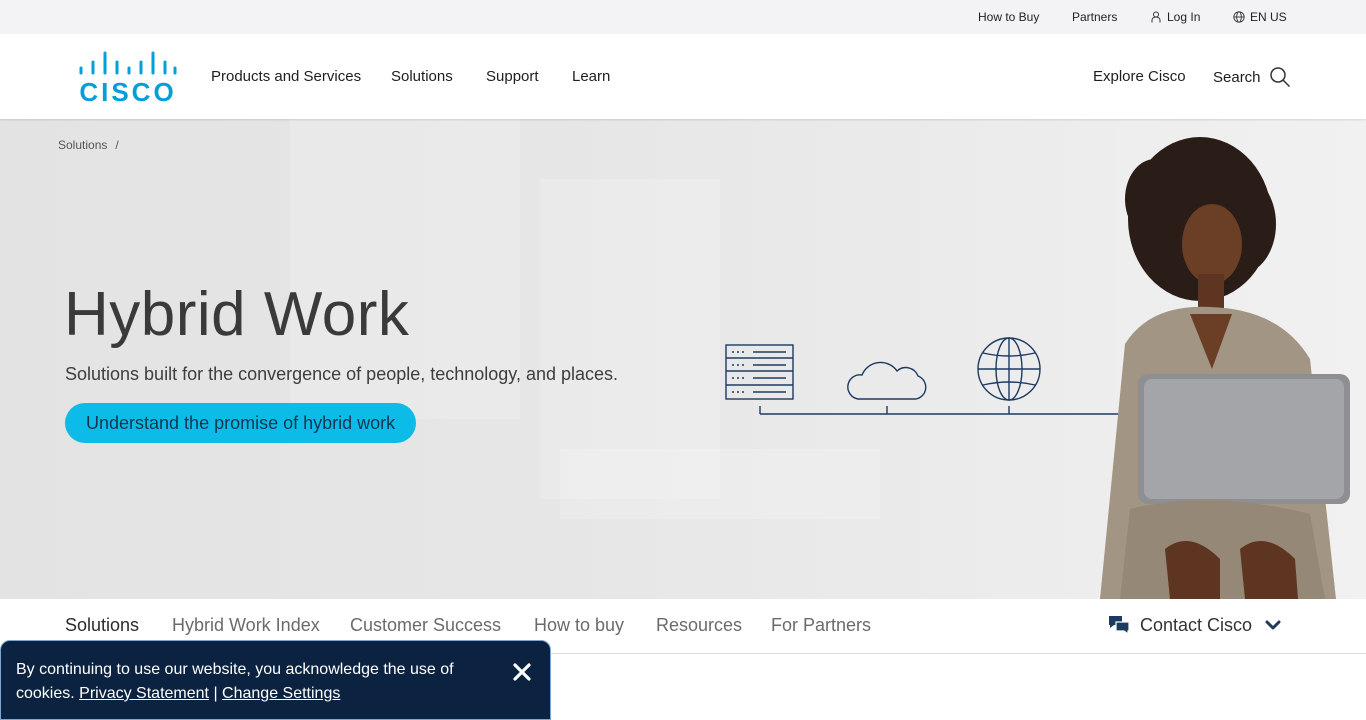 The width and height of the screenshot is (1366, 720). I want to click on nav-learn: Learn, so click(591, 76).